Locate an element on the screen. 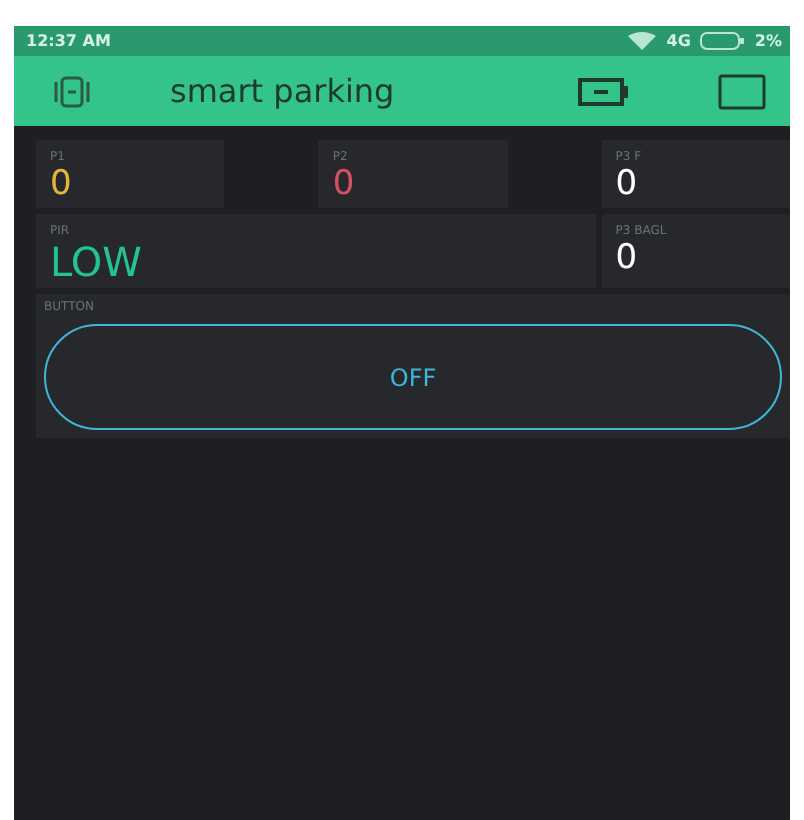 The image size is (804, 820). app-title: smart parking is located at coordinates (282, 91).